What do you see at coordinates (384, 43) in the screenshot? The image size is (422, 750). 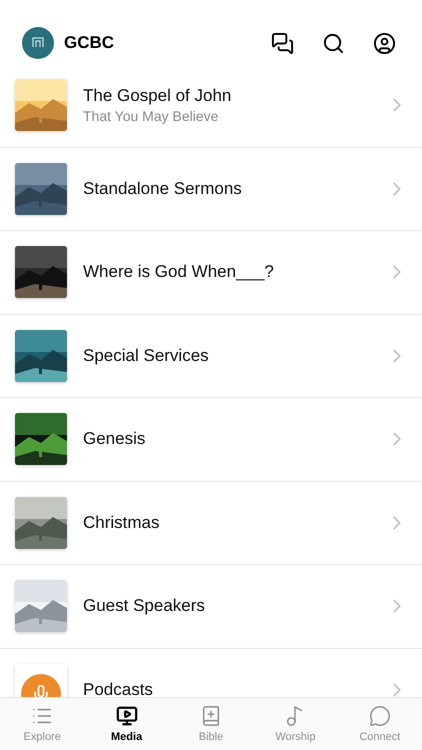 I see `profile-icon` at bounding box center [384, 43].